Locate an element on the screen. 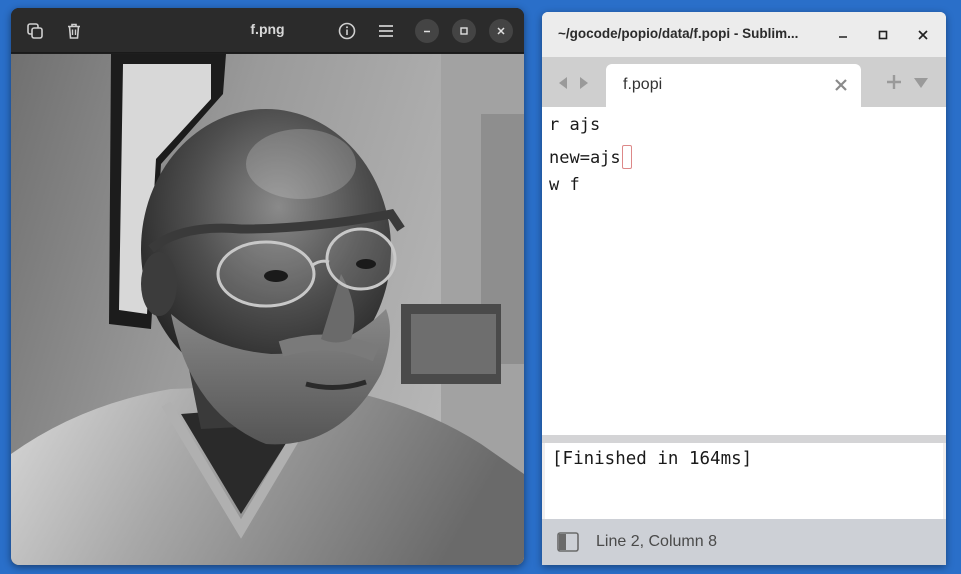 The image size is (961, 574). status-bar: Line 2, Column 8 is located at coordinates (744, 542).